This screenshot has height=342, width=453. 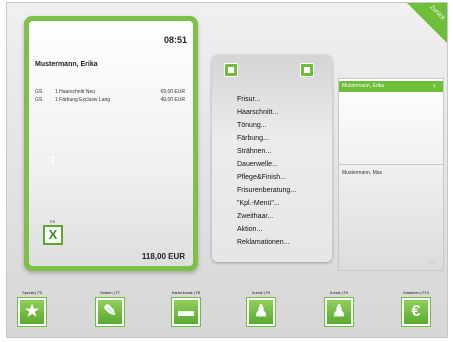 I want to click on line-item: GS 1 Färbung Exclusiv Lang 49,00 EUR, so click(x=110, y=100).